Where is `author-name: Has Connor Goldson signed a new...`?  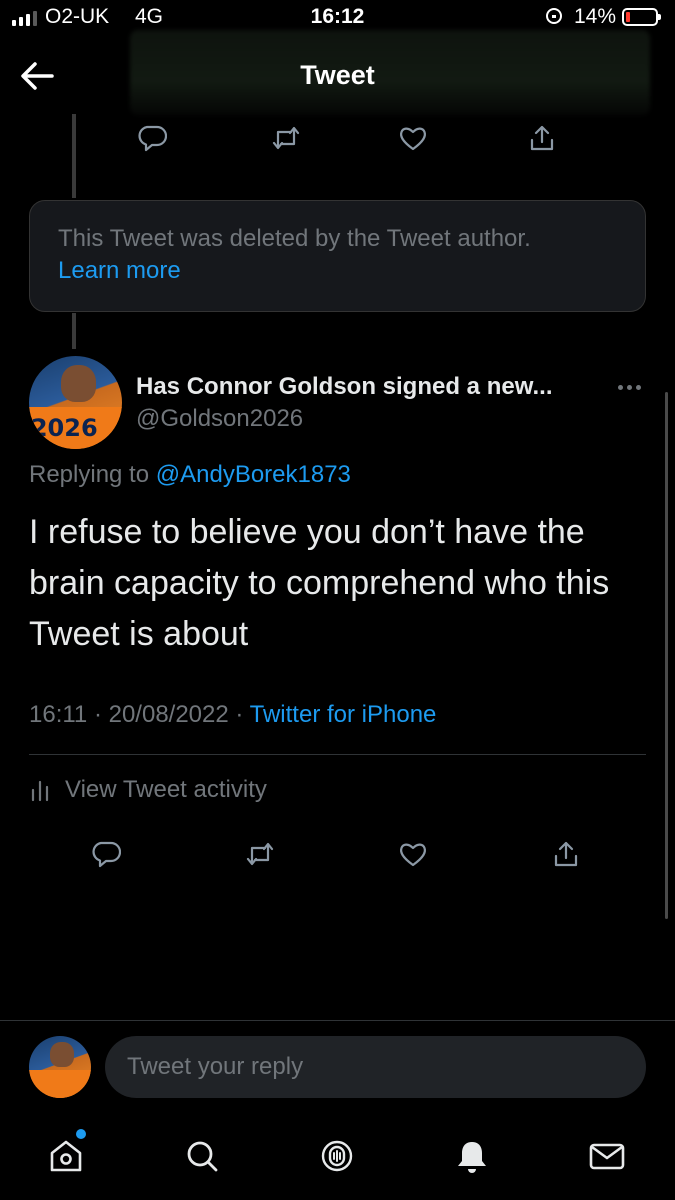
author-name: Has Connor Goldson signed a new... is located at coordinates (344, 387).